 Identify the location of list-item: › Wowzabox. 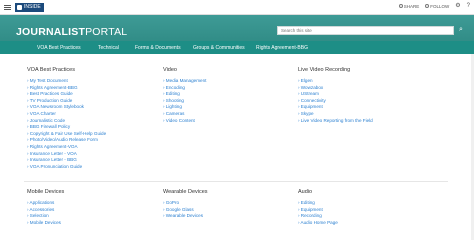
(335, 88).